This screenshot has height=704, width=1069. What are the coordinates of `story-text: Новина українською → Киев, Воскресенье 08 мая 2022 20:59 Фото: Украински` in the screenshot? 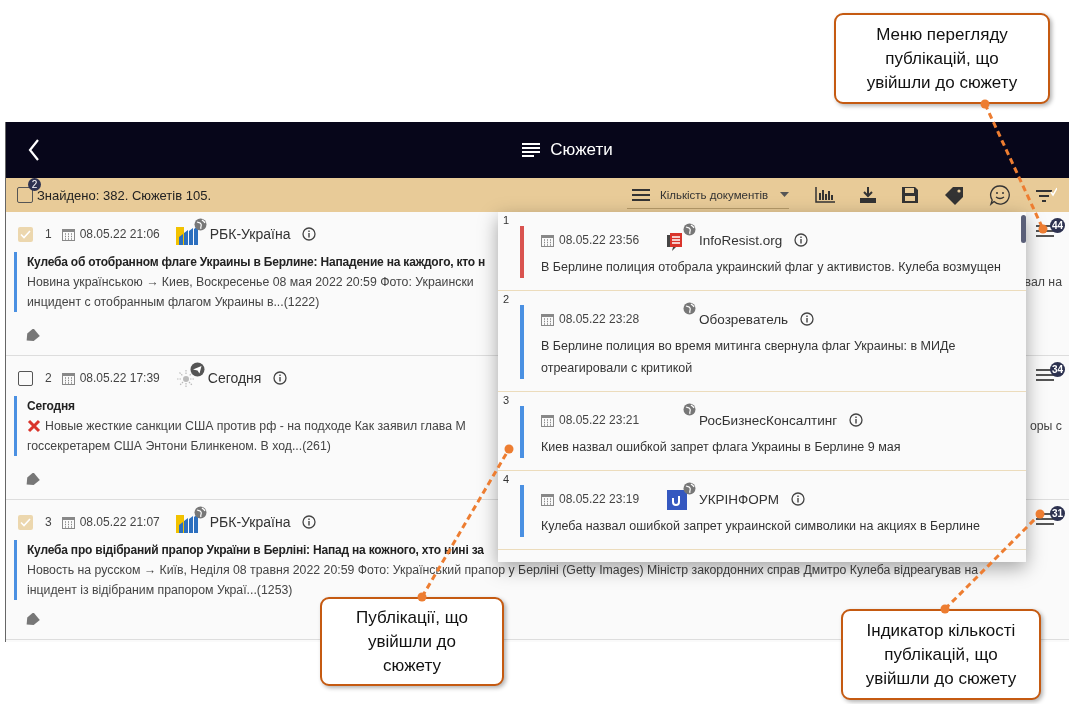 It's located at (250, 282).